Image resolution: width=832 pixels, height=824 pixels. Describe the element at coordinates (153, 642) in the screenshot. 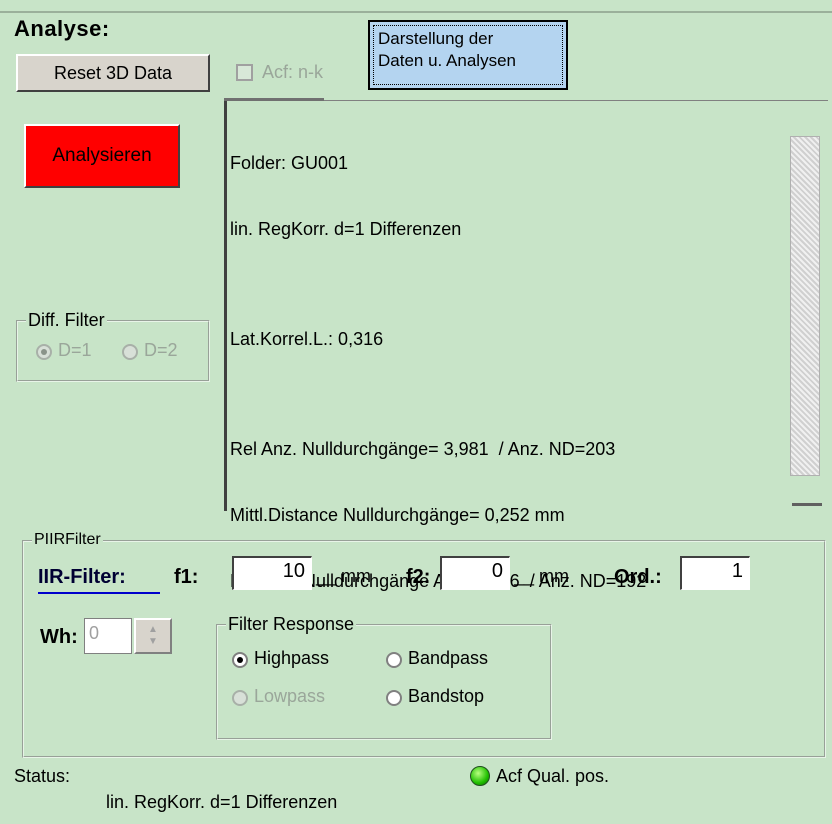

I see `spin-down-icon: ▼` at that location.